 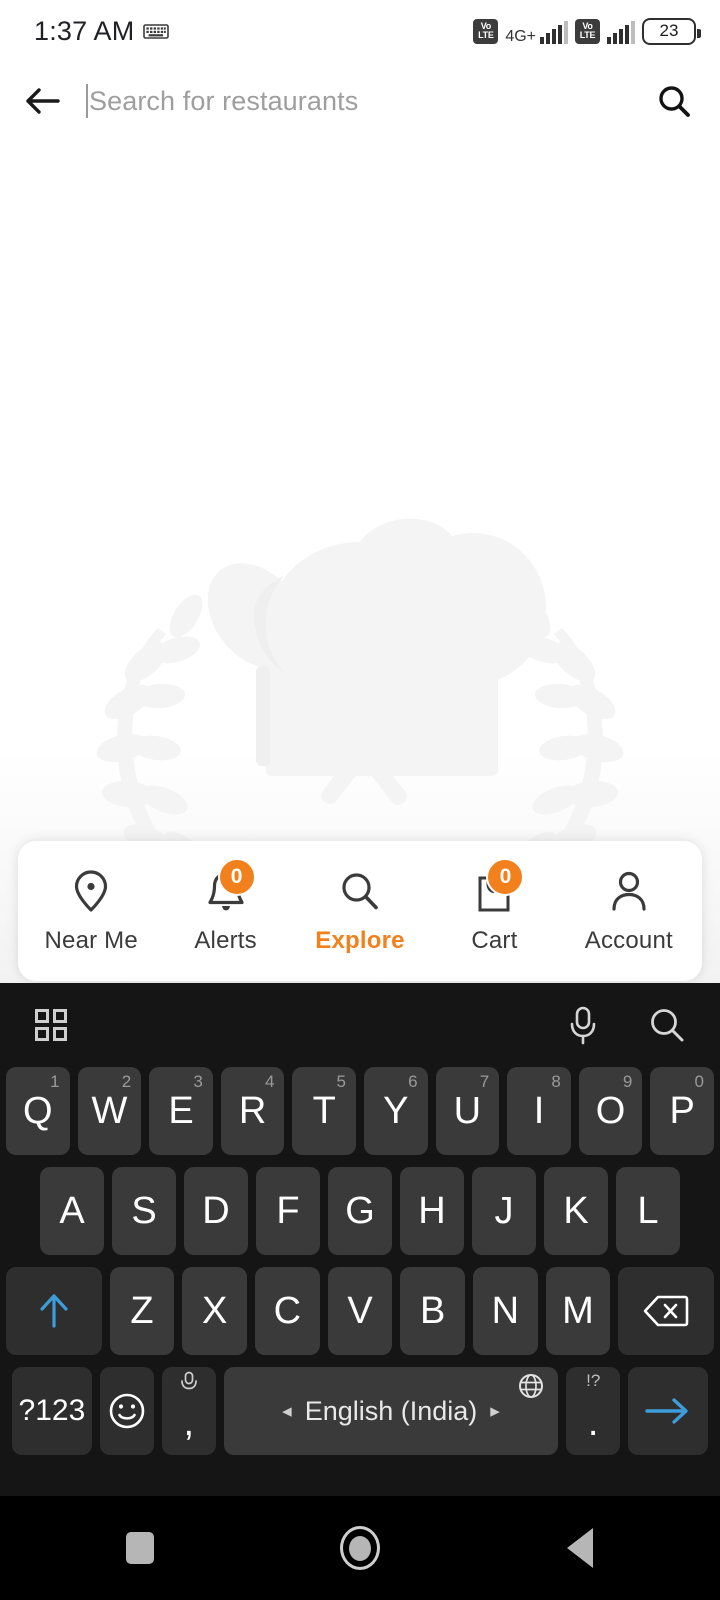 I want to click on battery-percent: 23, so click(x=669, y=30).